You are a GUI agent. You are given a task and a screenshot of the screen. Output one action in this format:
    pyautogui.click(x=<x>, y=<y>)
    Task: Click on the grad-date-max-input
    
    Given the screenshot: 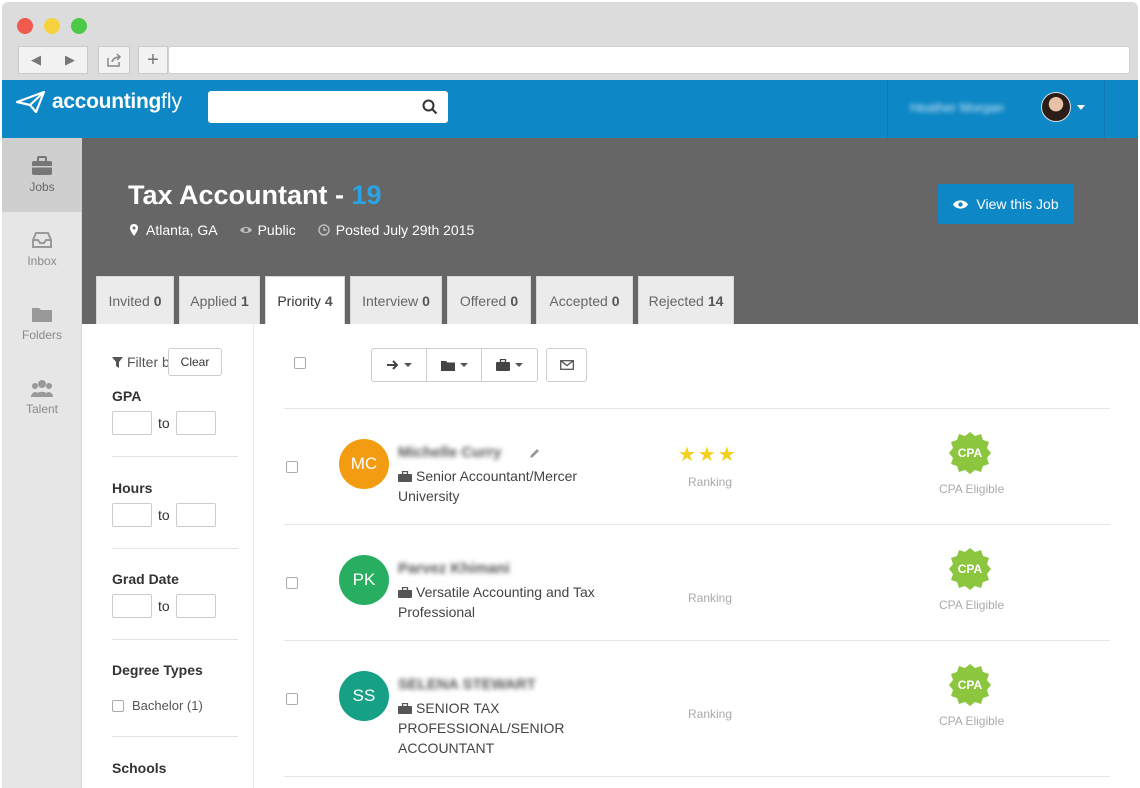 What is the action you would take?
    pyautogui.click(x=195, y=606)
    